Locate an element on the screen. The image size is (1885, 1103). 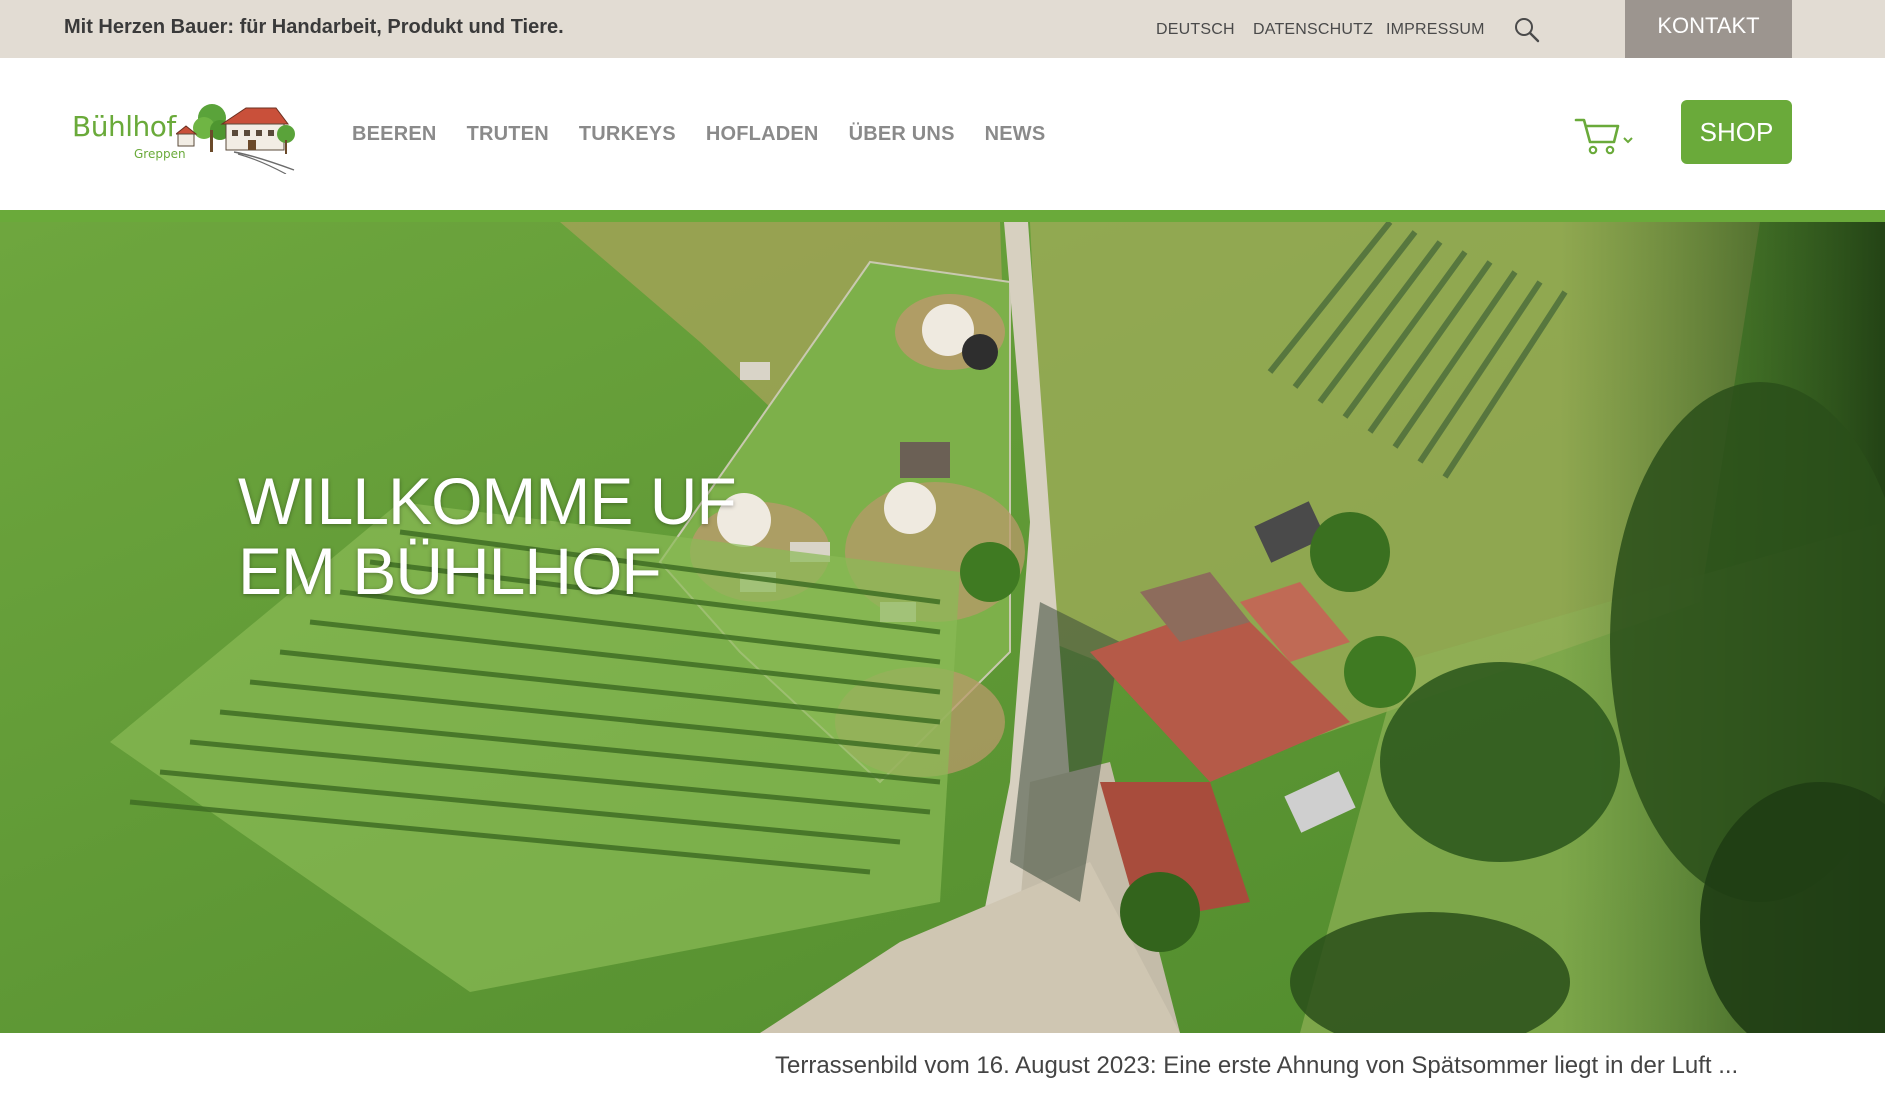
nav-item-turkeys: TURKEYS is located at coordinates (627, 134).